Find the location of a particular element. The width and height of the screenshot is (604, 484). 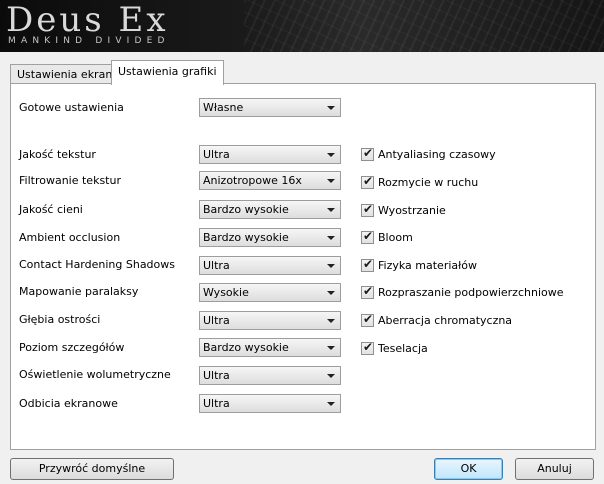

checkbox-tessellation: ✔ is located at coordinates (367, 347).